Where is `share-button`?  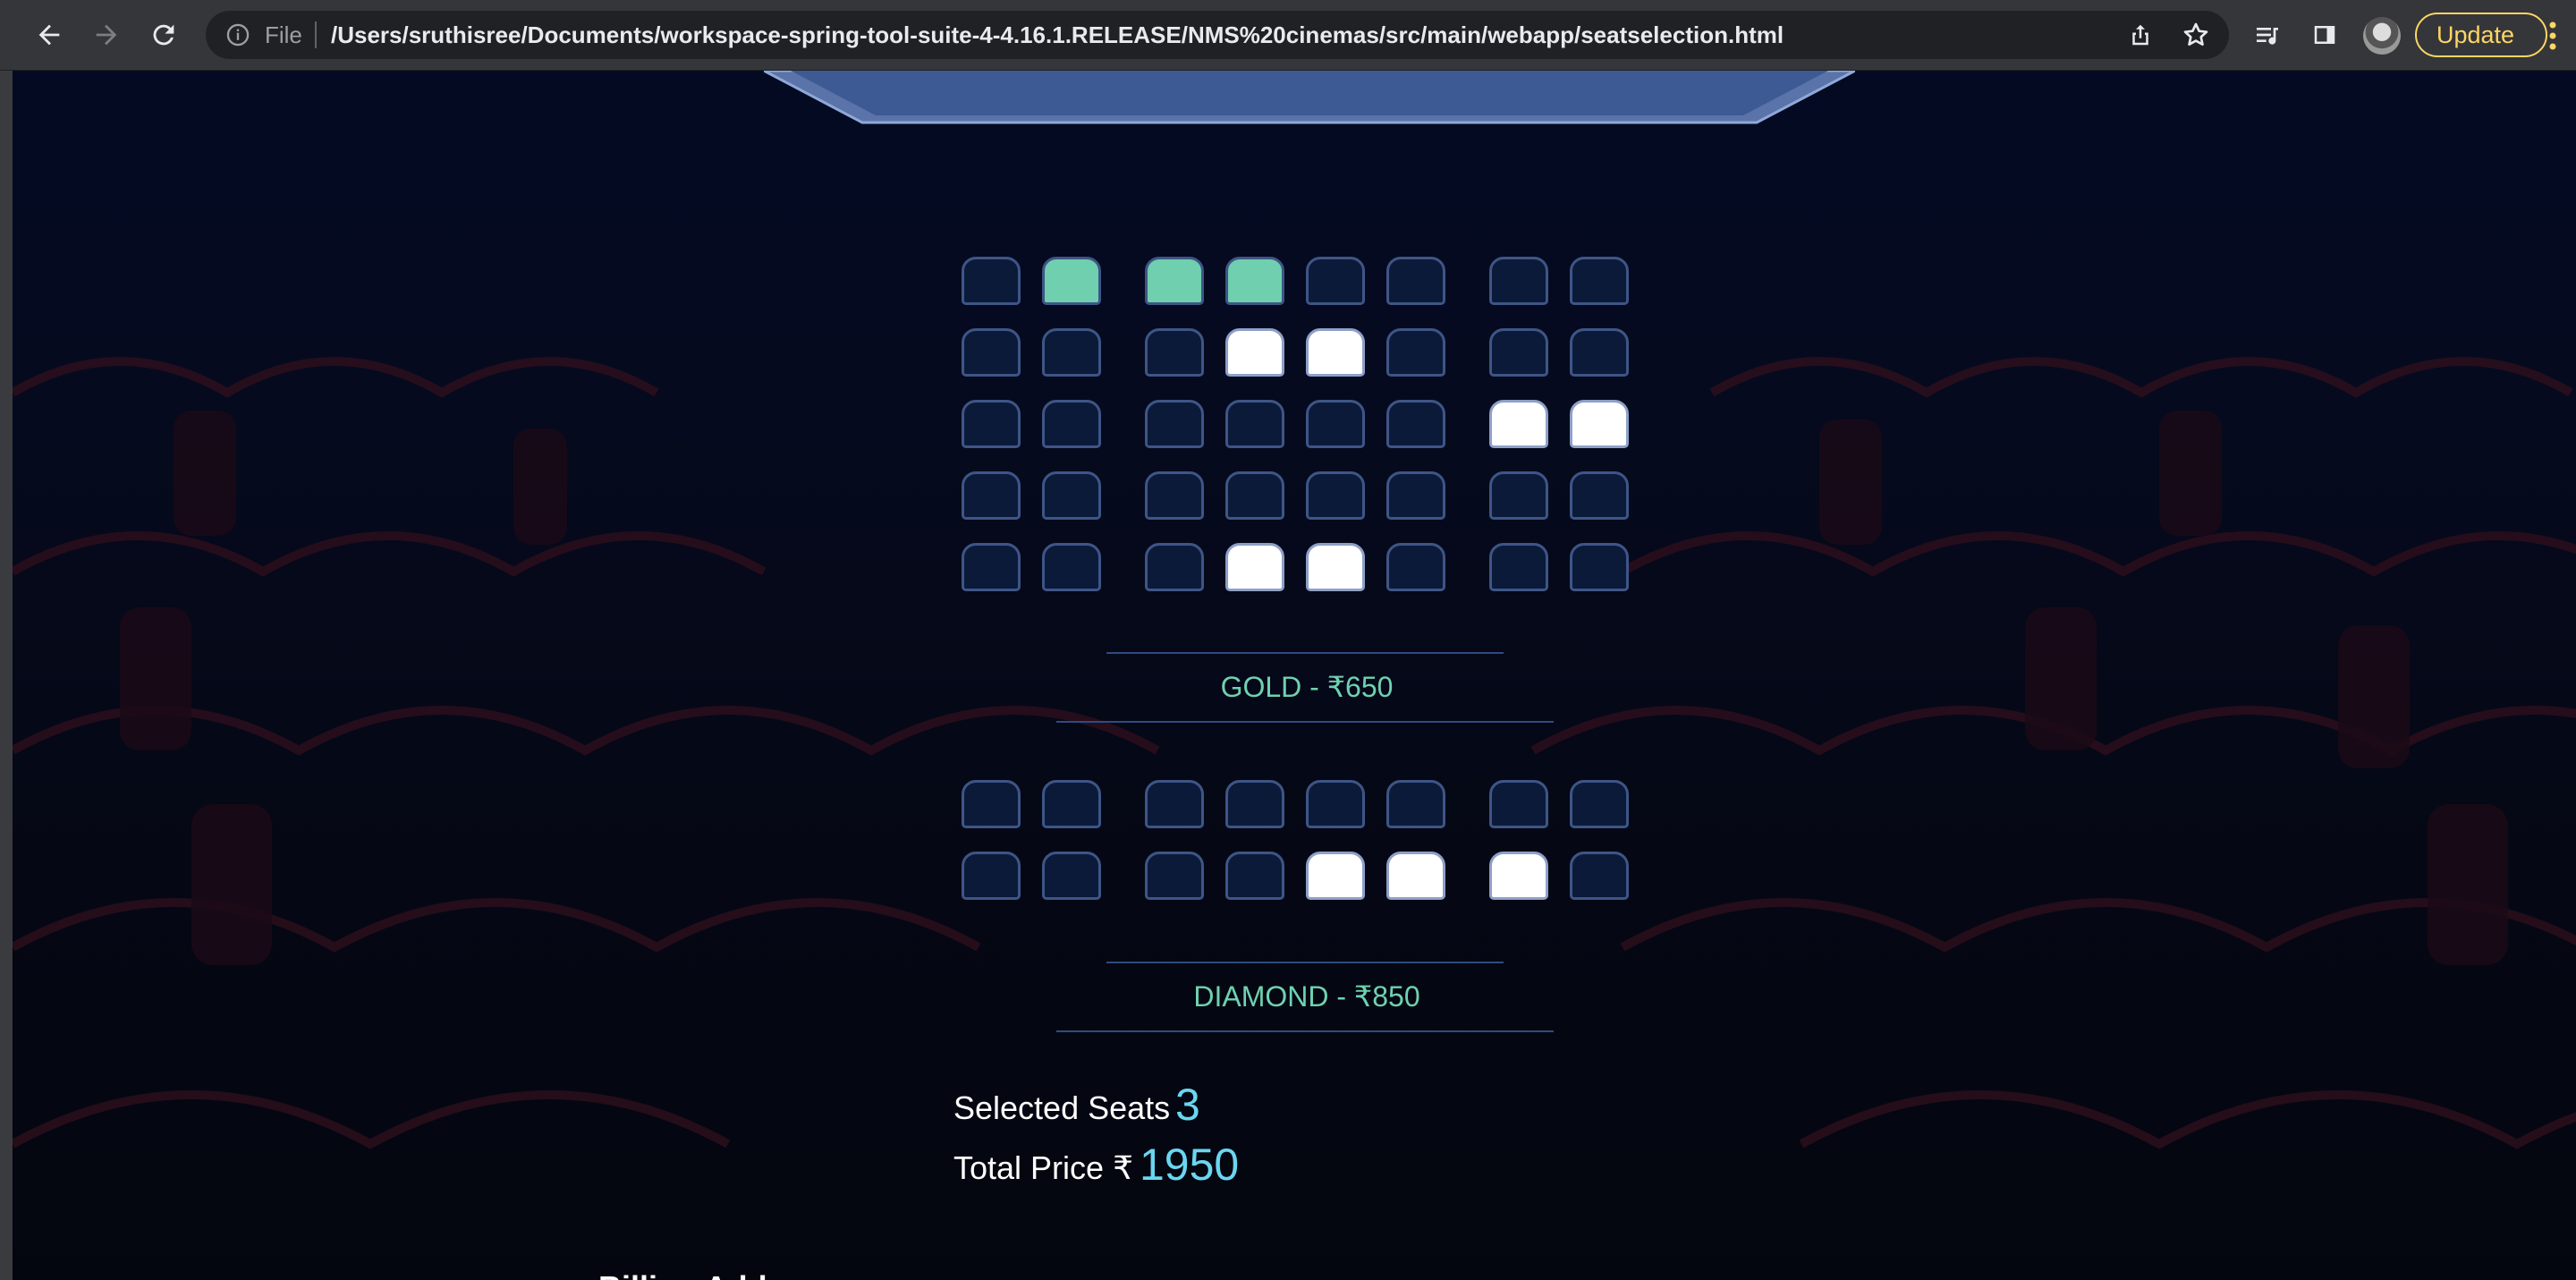 share-button is located at coordinates (2140, 34).